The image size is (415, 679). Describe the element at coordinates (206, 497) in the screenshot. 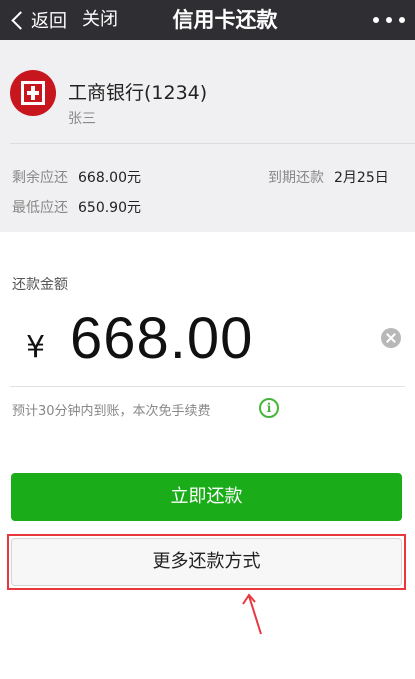

I see `pay-now-button: 立即还款` at that location.